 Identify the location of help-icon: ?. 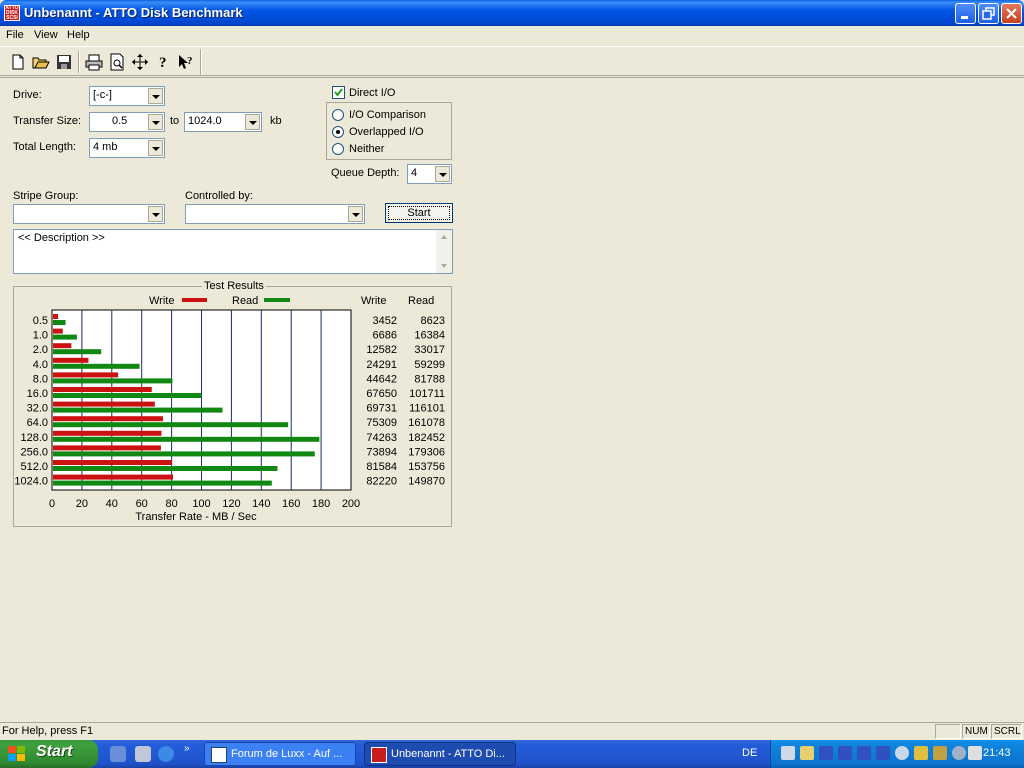
(163, 63).